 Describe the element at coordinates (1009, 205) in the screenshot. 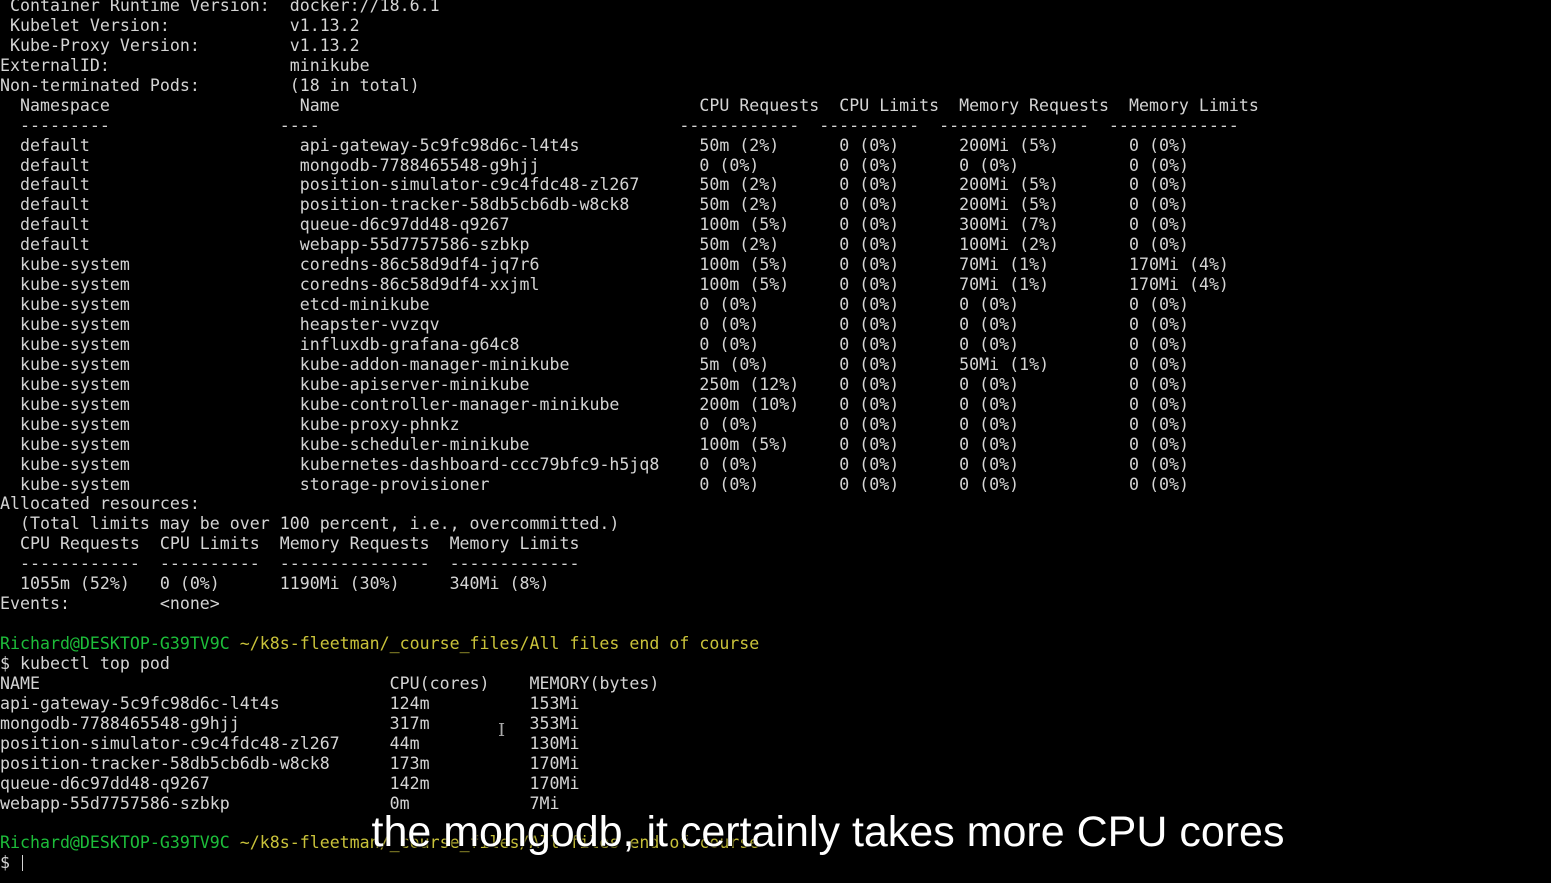

I see `pod-cell: 200Mi (5%)` at that location.